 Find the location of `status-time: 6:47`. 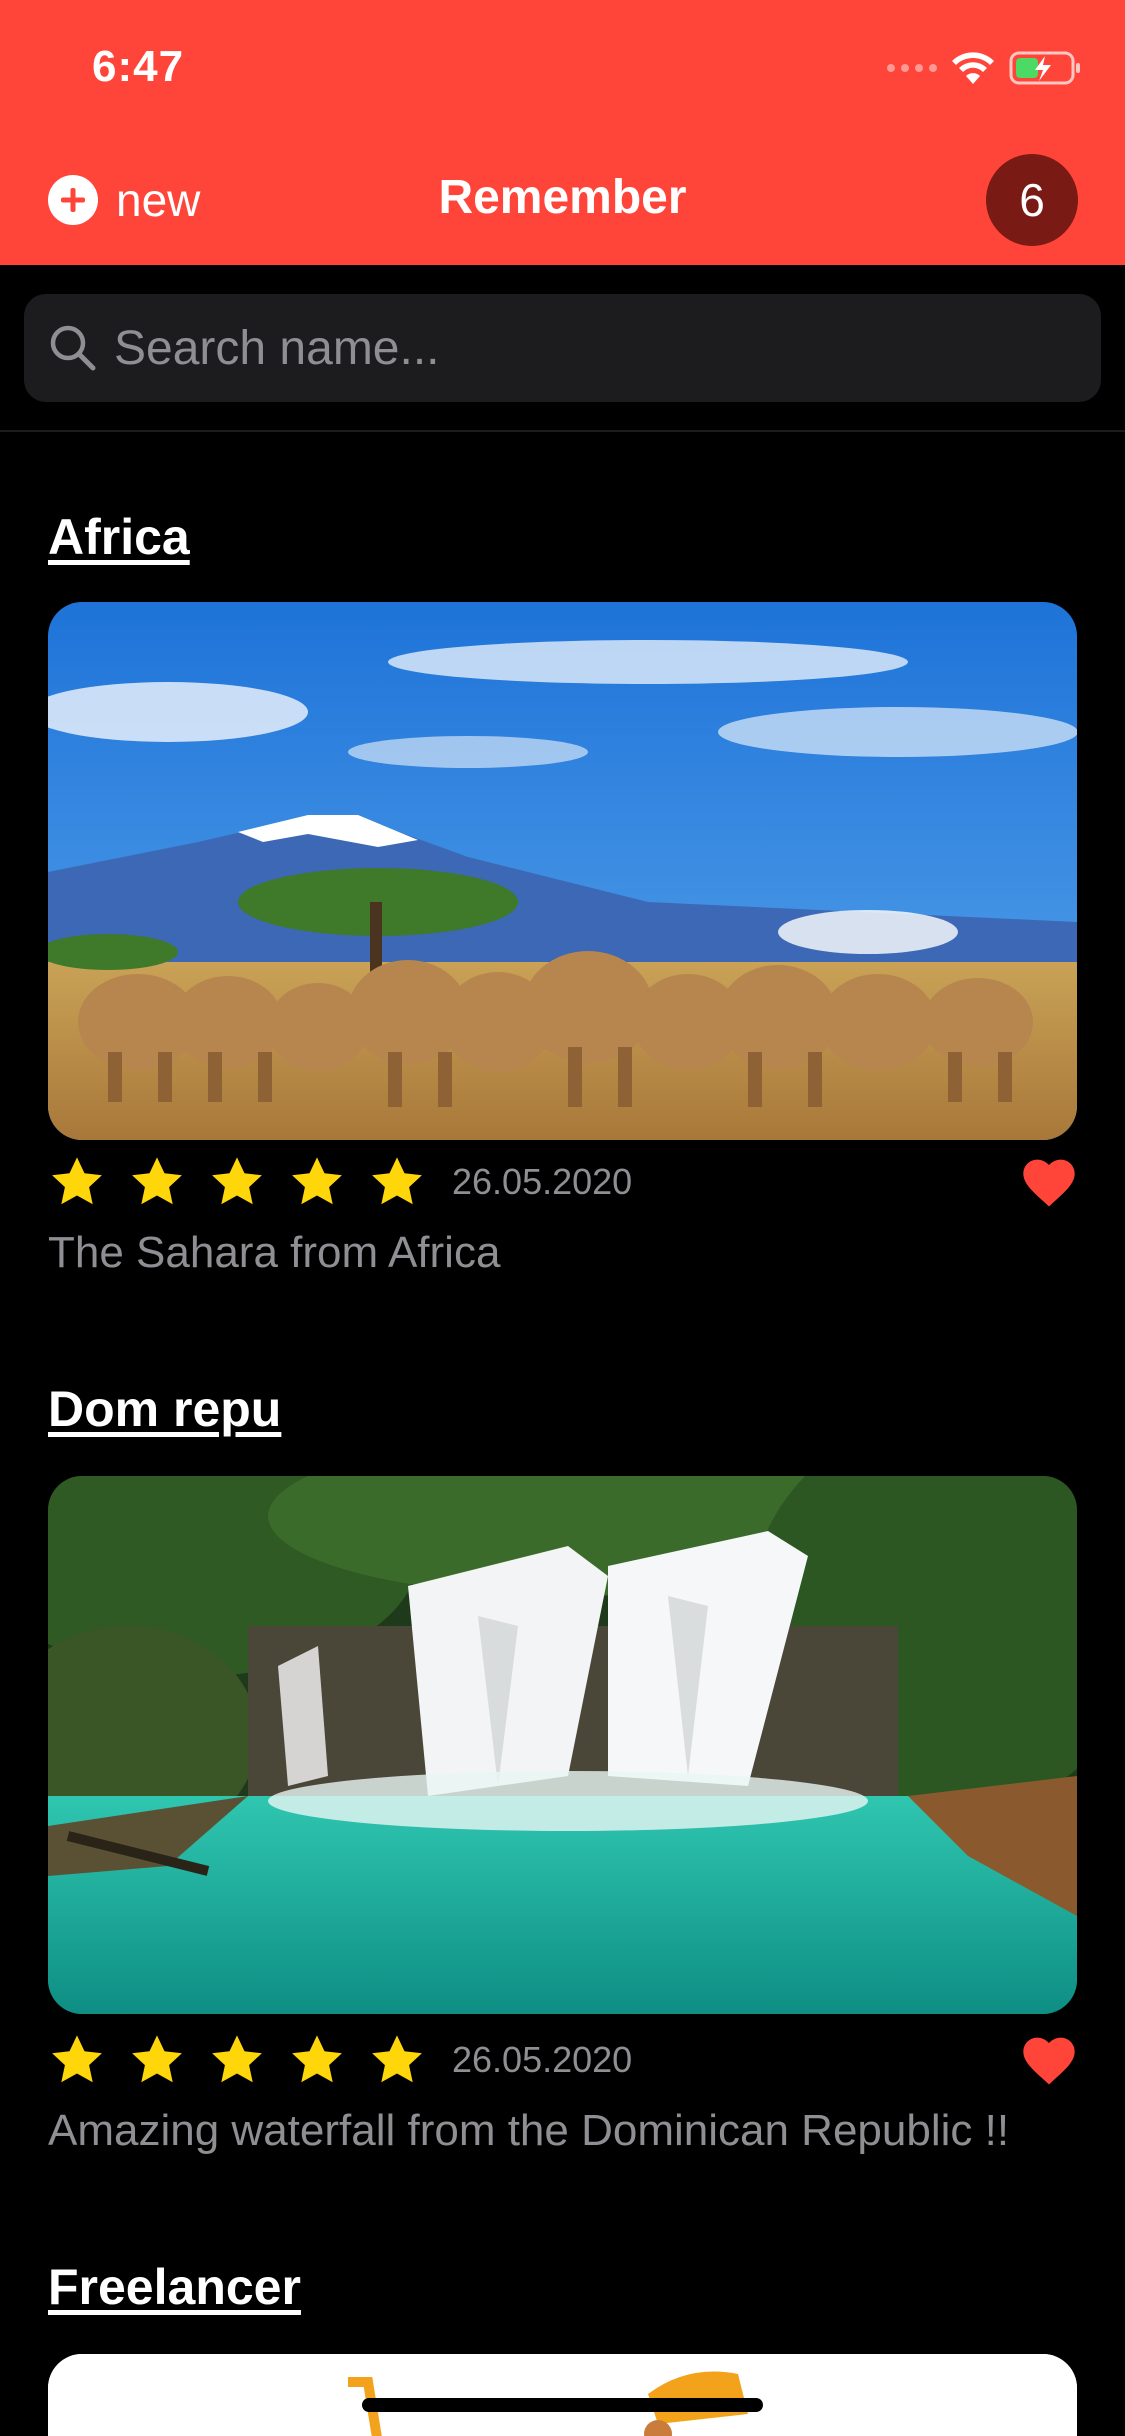

status-time: 6:47 is located at coordinates (138, 66).